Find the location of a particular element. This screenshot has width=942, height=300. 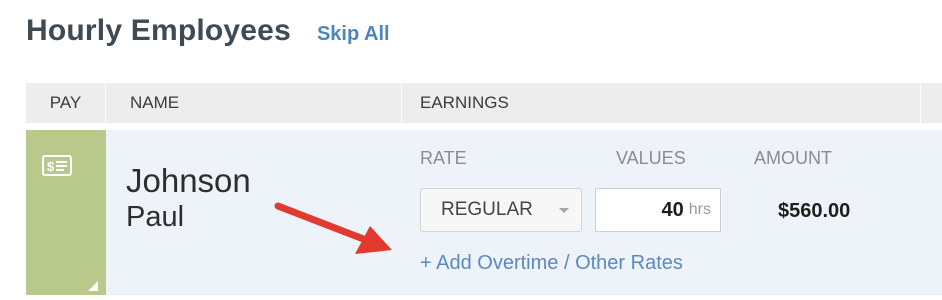

rate-select: REGULAR is located at coordinates (501, 210).